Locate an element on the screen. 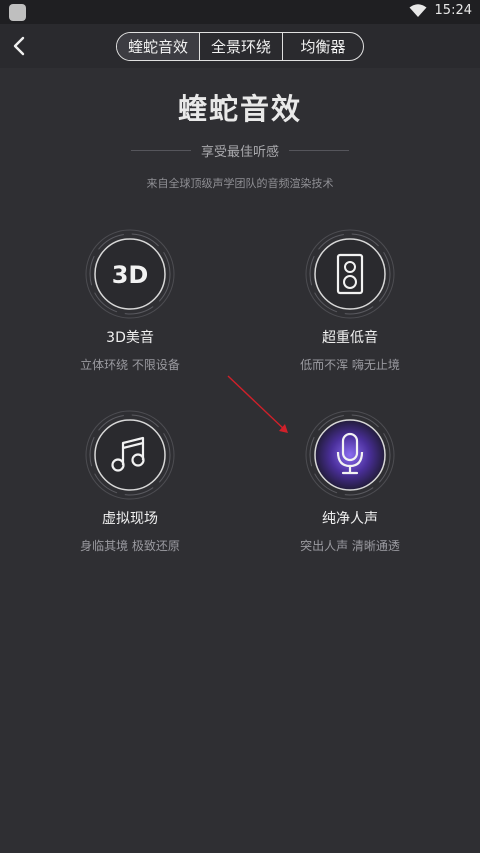 The height and width of the screenshot is (853, 480). feature-live-badge is located at coordinates (130, 455).